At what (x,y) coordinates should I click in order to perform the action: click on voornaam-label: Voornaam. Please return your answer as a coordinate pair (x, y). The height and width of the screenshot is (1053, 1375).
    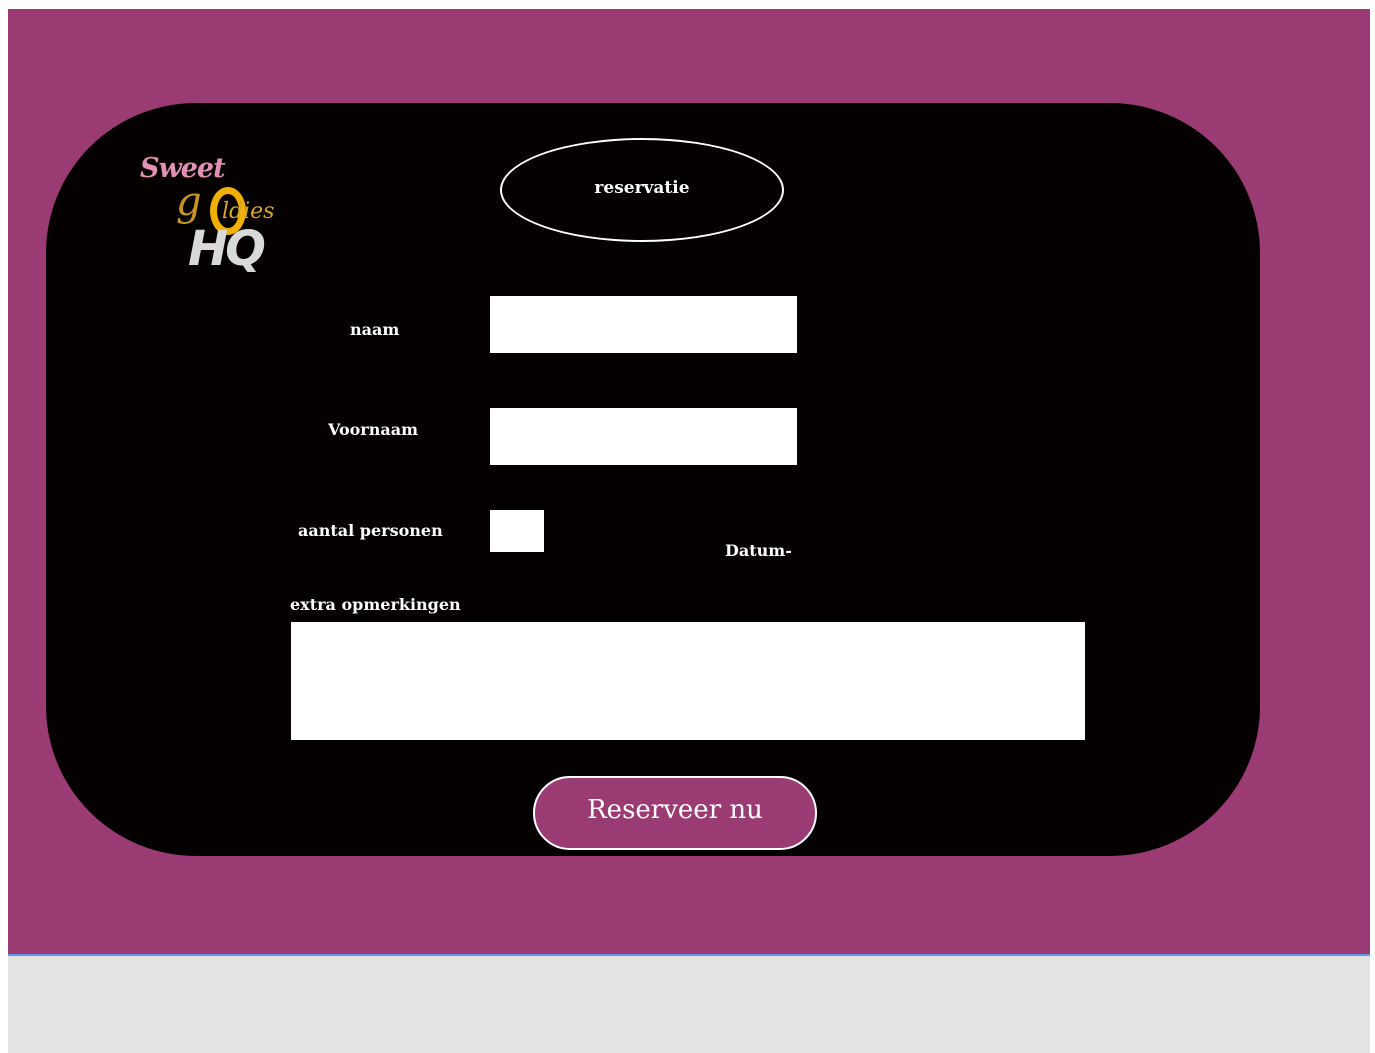
    Looking at the image, I should click on (373, 429).